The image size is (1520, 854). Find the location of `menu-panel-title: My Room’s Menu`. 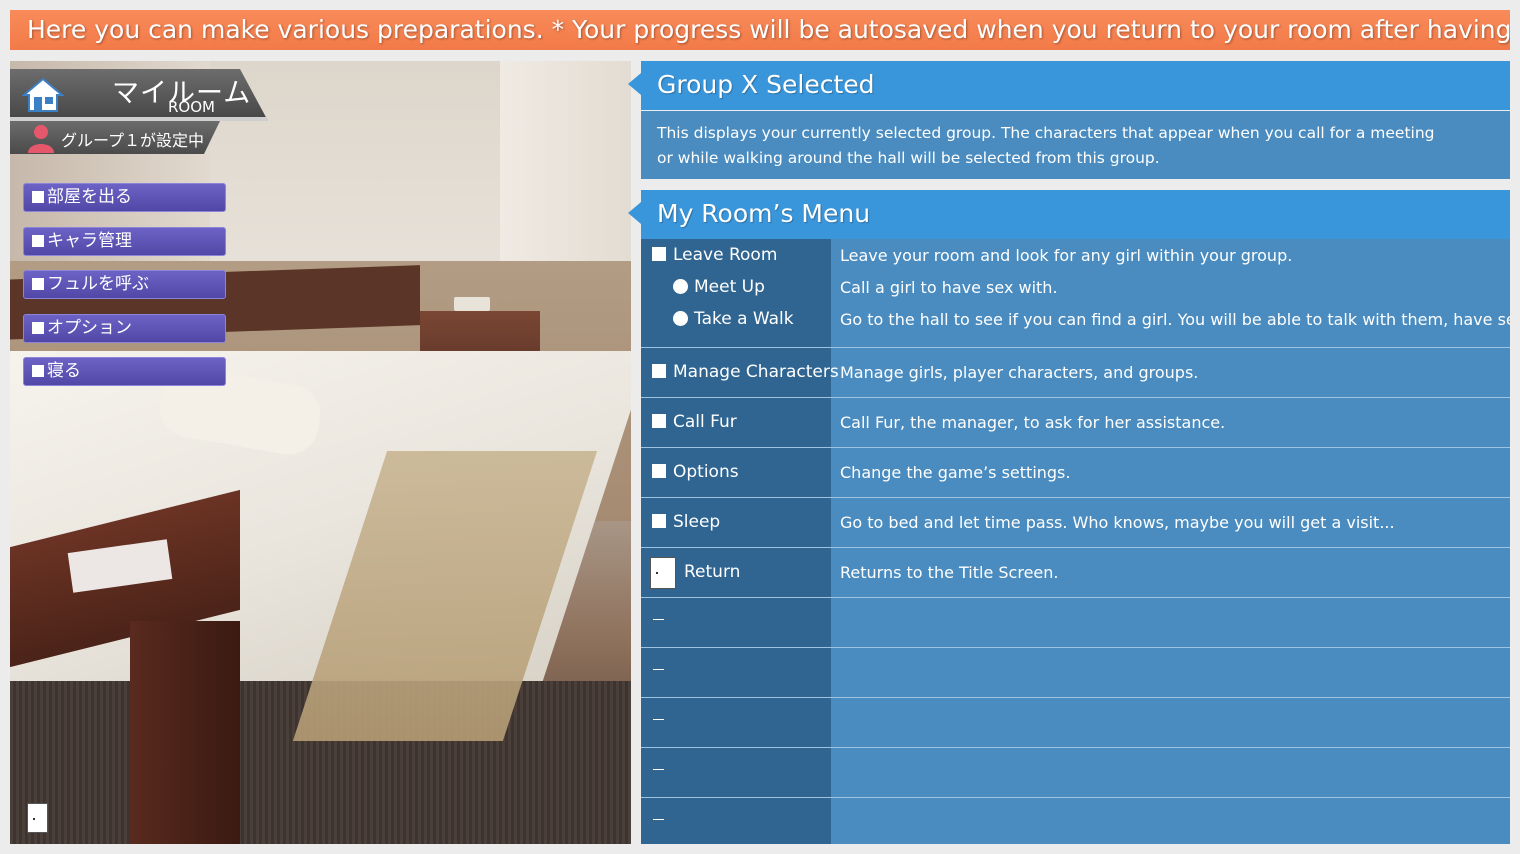

menu-panel-title: My Room’s Menu is located at coordinates (1069, 214).